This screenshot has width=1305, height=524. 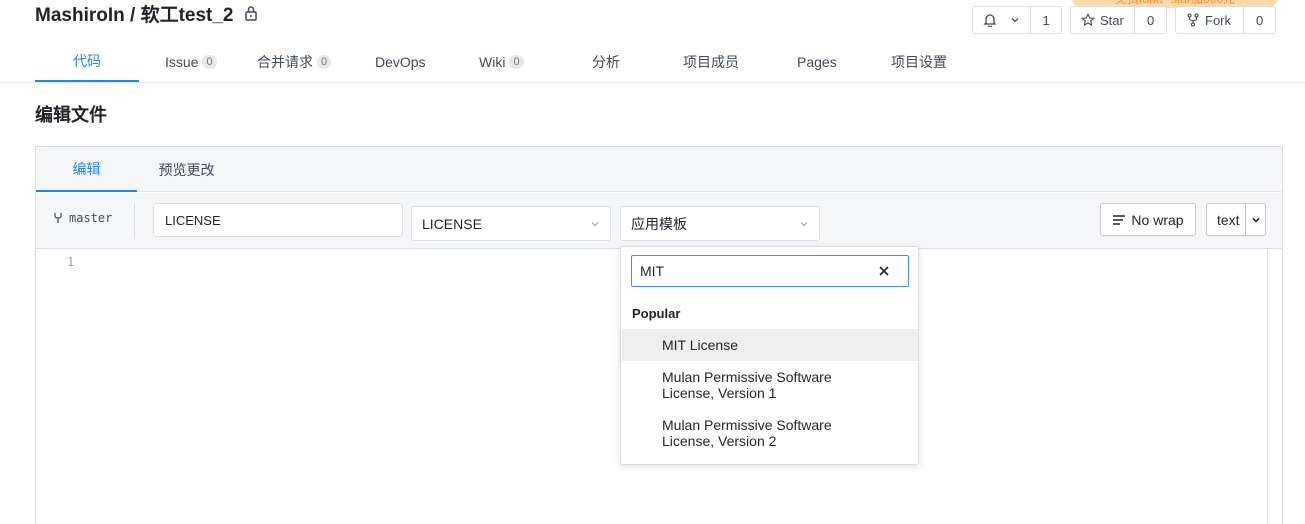 I want to click on fork-icon, so click(x=1193, y=20).